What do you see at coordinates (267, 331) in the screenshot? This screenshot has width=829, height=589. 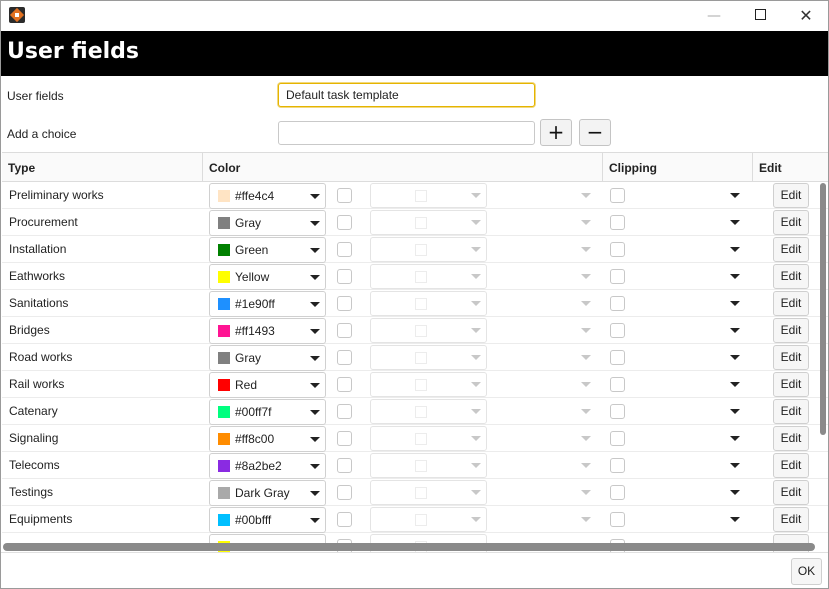 I see `color-select: #ff1493` at bounding box center [267, 331].